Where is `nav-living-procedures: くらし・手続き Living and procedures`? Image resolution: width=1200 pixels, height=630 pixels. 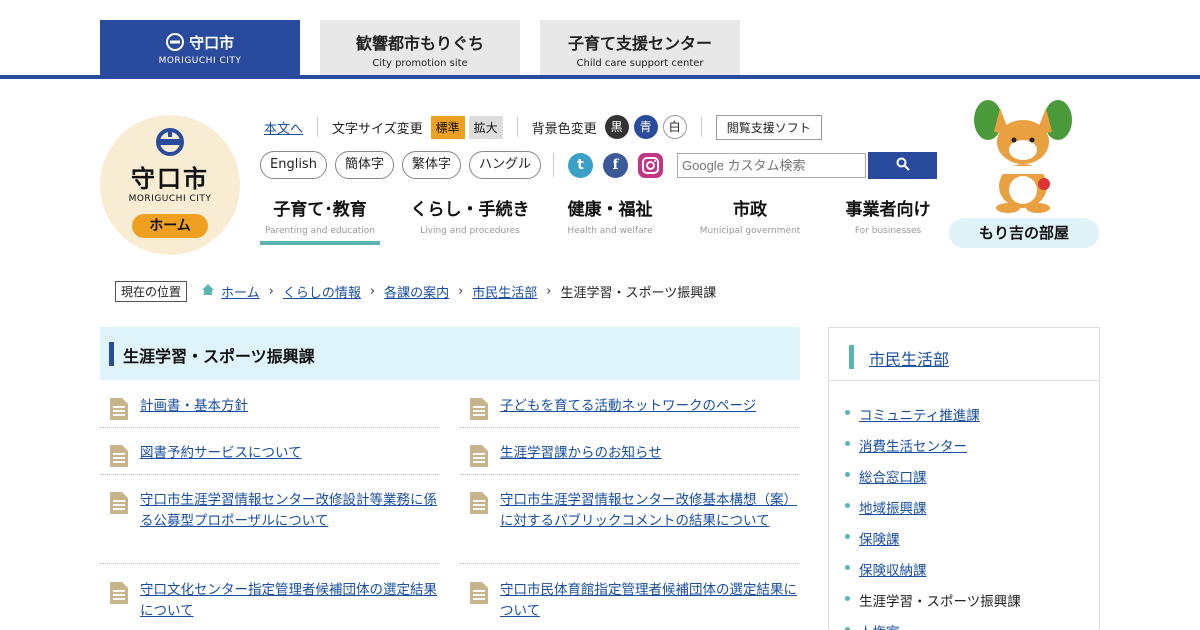
nav-living-procedures: くらし・手続き Living and procedures is located at coordinates (470, 220).